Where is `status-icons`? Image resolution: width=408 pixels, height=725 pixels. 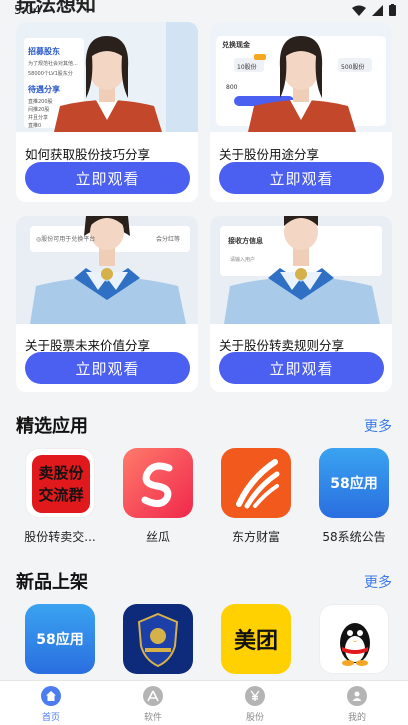
status-icons is located at coordinates (374, 10).